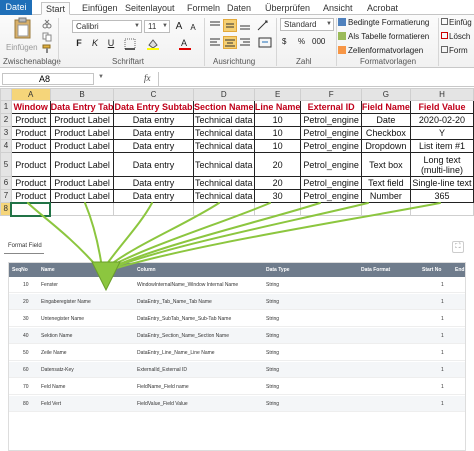 Image resolution: width=474 pixels, height=451 pixels. What do you see at coordinates (6, 146) in the screenshot?
I see `row-header: 4` at bounding box center [6, 146].